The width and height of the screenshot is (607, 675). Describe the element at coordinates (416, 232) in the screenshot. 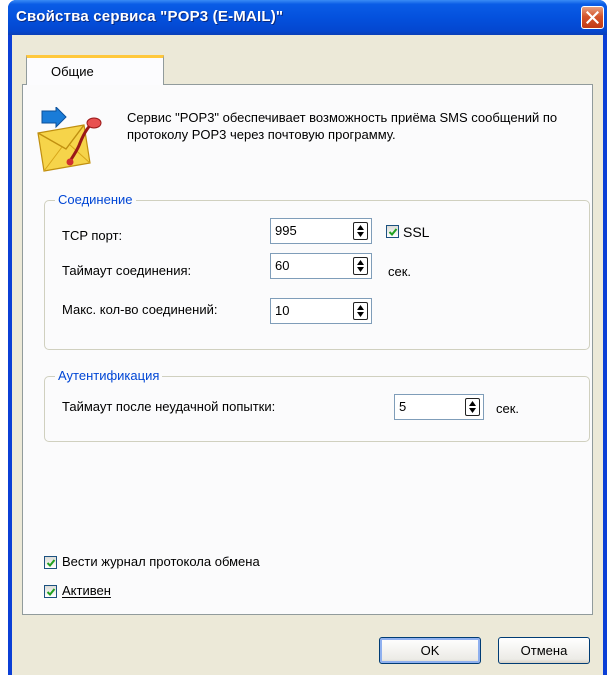

I see `ssl-label: SSL` at that location.